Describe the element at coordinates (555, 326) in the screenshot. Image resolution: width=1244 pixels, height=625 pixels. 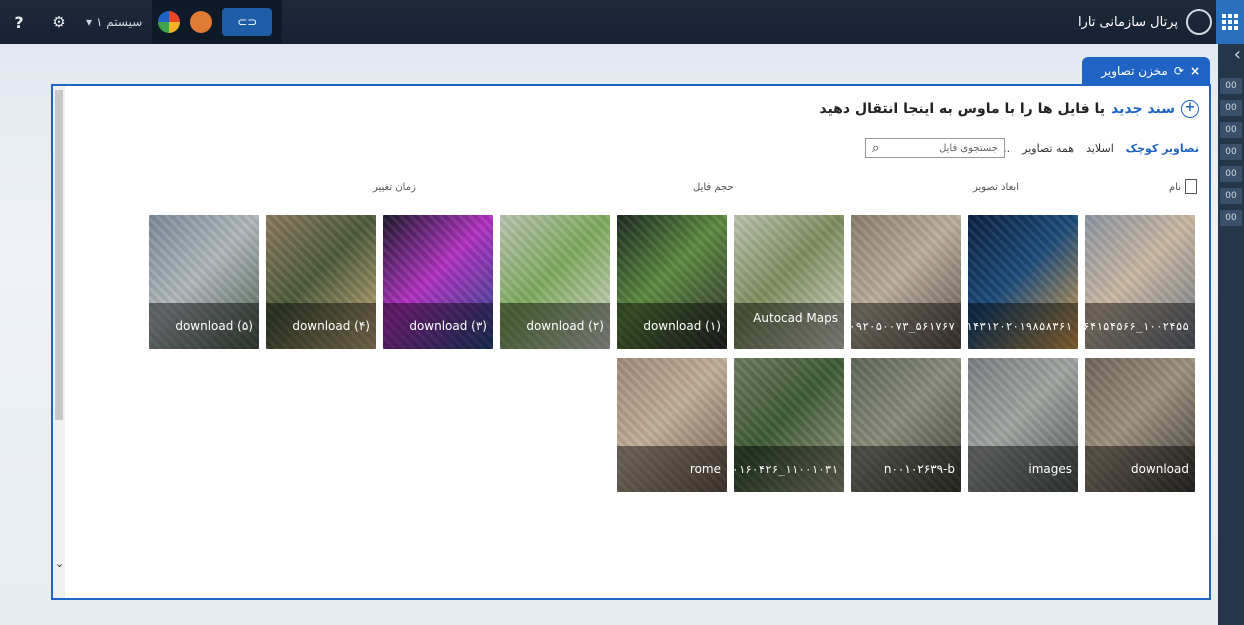
I see `thumbnail-label: download (۲)` at that location.